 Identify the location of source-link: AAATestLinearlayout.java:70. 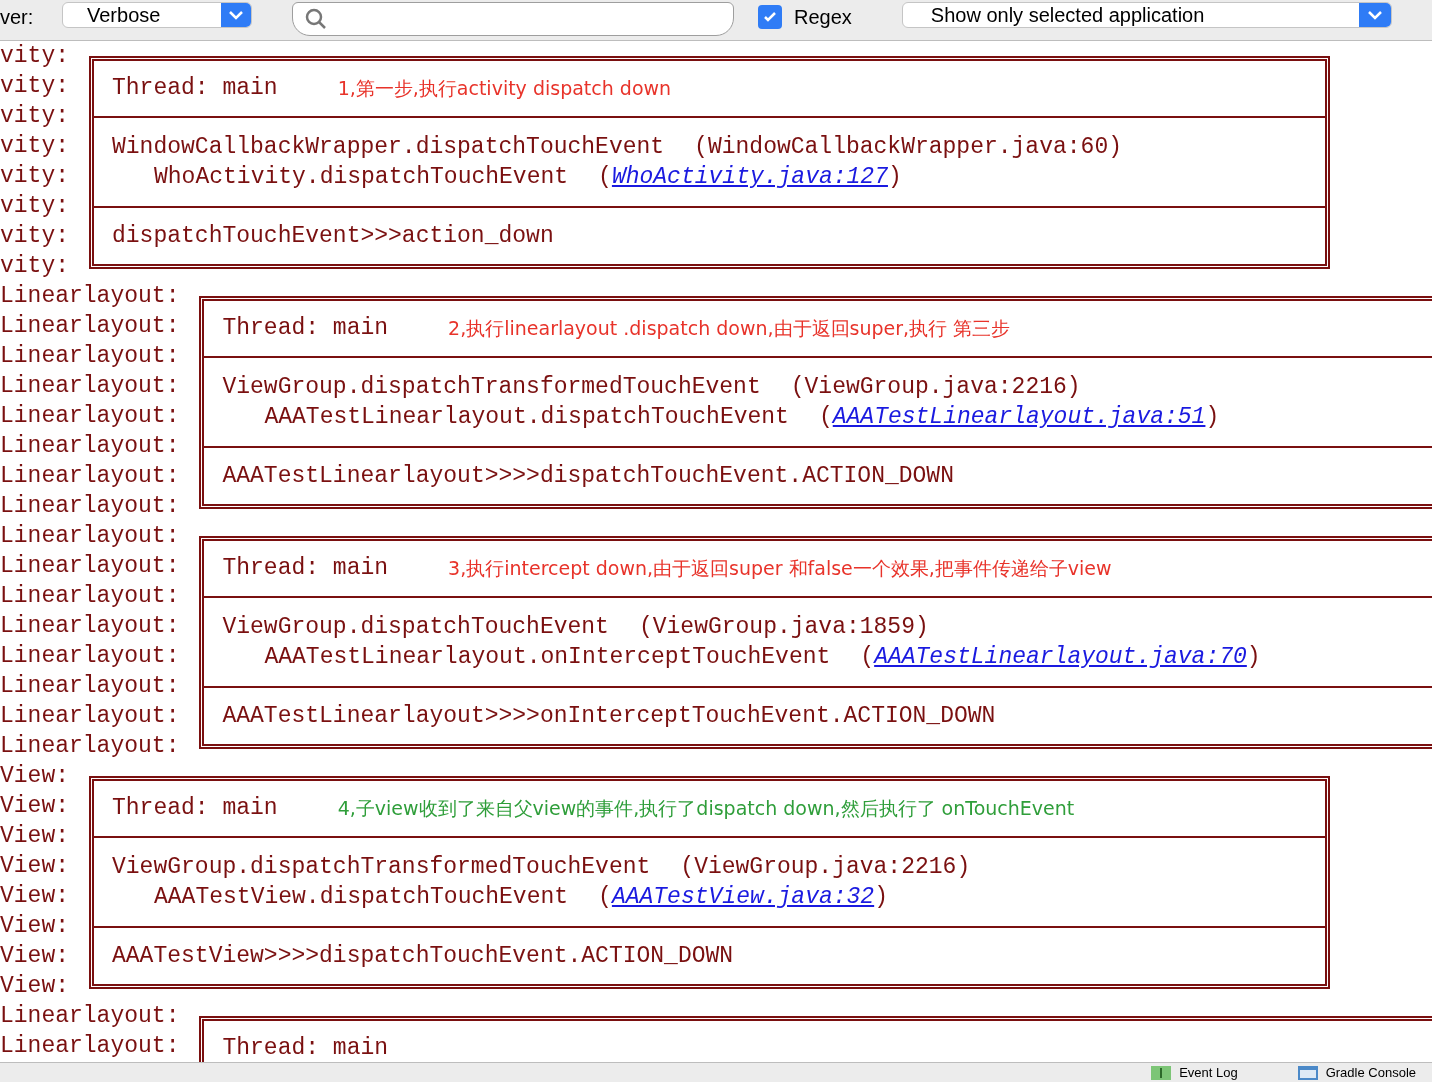
(1060, 657).